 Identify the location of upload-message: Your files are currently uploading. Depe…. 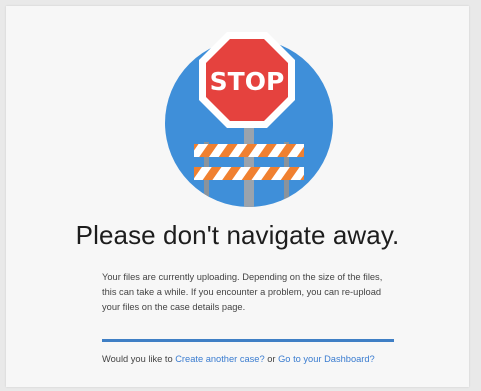
(242, 292).